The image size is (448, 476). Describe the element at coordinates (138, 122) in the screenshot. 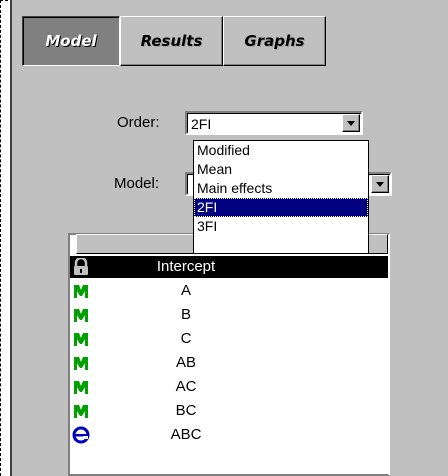

I see `order-label: Order:` at that location.